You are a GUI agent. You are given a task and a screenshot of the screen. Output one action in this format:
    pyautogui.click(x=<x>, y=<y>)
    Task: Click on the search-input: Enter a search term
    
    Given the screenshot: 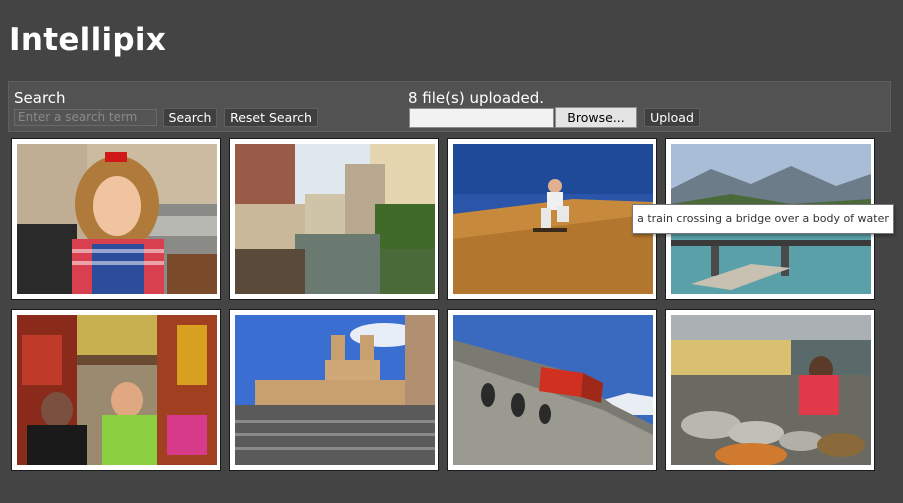 What is the action you would take?
    pyautogui.click(x=85, y=117)
    